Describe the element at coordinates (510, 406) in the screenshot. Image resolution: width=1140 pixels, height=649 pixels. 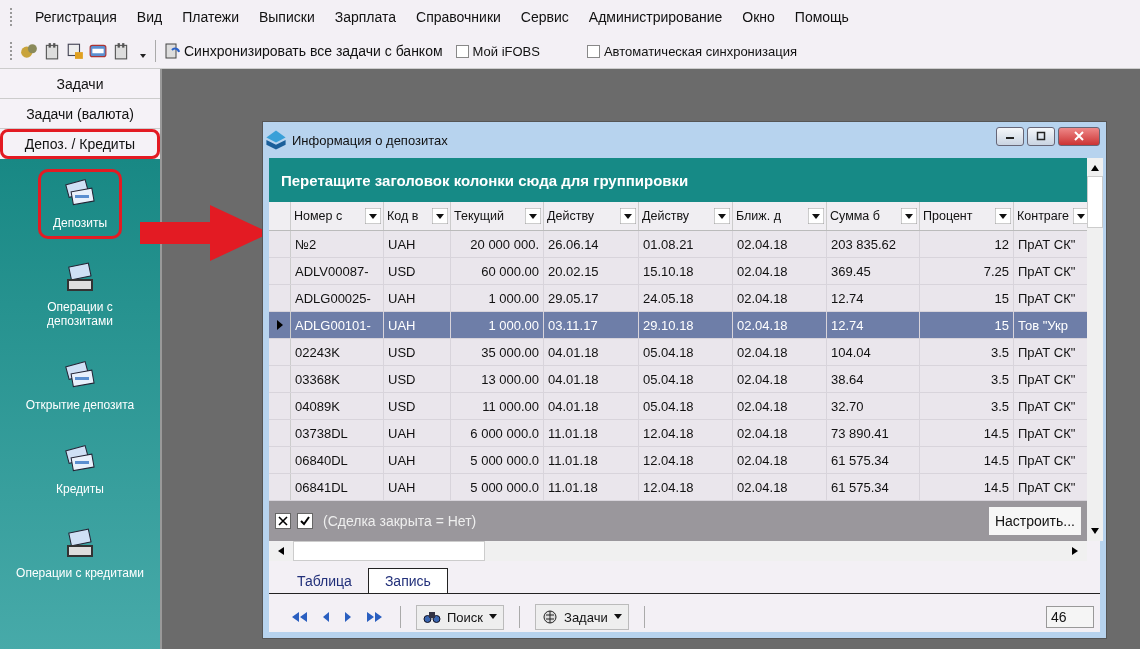
I see `table-cell: 11 000.00` at that location.